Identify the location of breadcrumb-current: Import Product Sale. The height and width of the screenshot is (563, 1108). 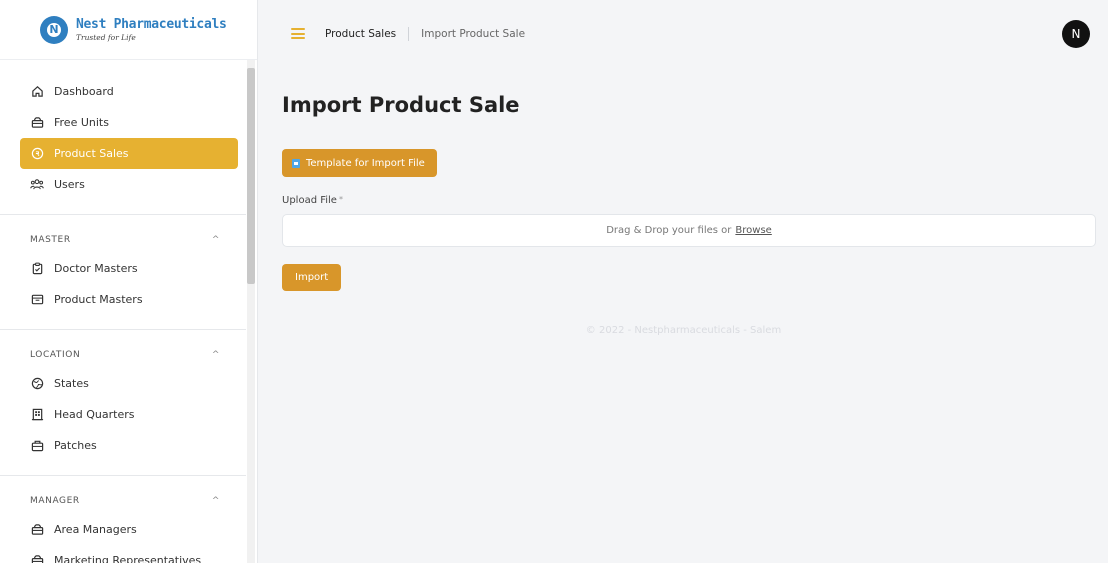
(473, 33).